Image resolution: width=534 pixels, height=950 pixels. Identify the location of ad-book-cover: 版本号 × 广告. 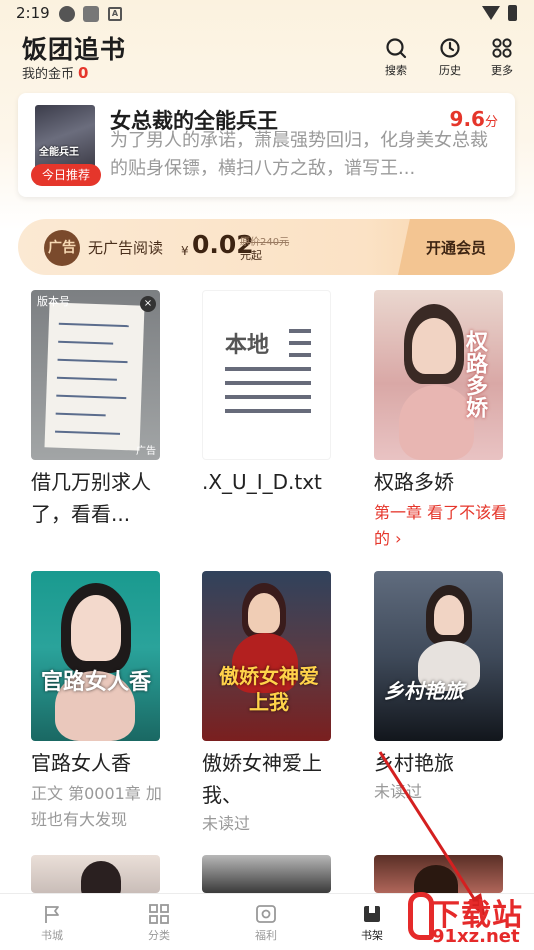
(95, 375).